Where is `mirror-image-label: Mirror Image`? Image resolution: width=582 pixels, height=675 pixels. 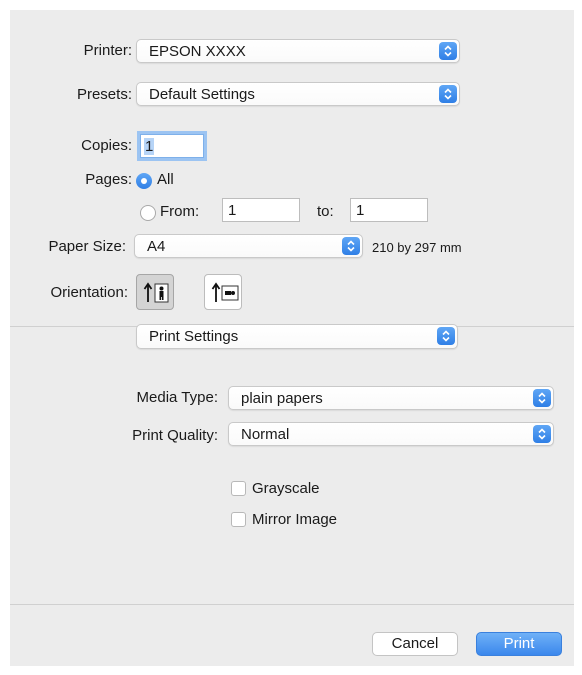 mirror-image-label: Mirror Image is located at coordinates (295, 519).